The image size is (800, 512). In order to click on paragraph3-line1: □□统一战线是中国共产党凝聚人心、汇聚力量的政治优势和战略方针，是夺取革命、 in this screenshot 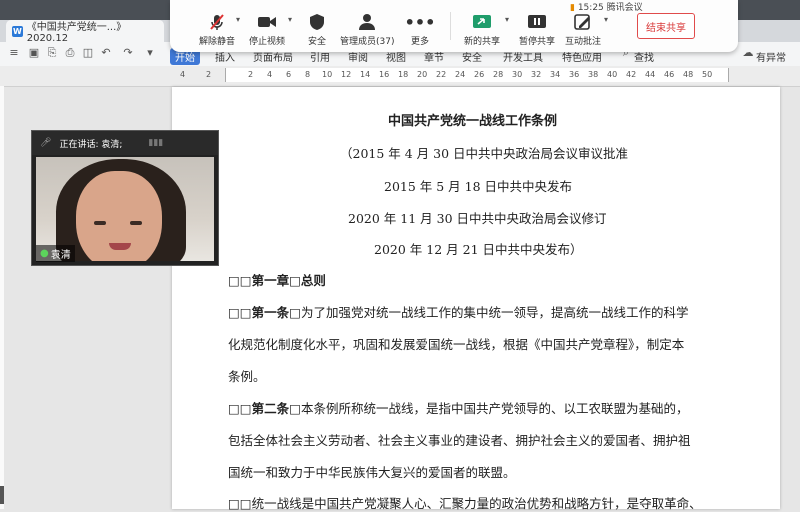, I will do `click(465, 502)`.